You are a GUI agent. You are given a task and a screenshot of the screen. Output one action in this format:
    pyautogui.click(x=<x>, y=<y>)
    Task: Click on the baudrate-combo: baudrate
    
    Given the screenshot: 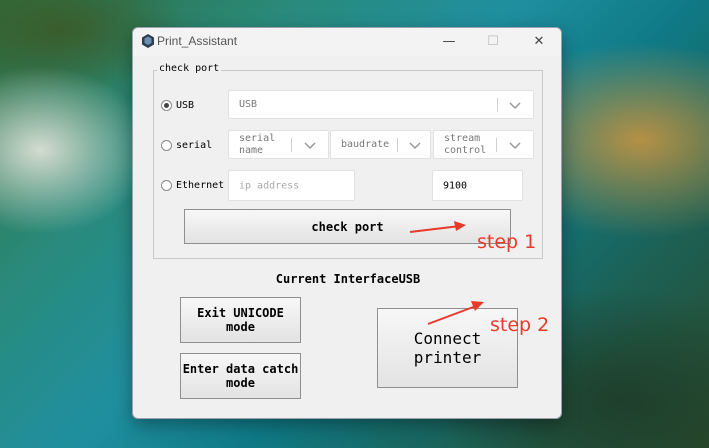 What is the action you would take?
    pyautogui.click(x=380, y=144)
    